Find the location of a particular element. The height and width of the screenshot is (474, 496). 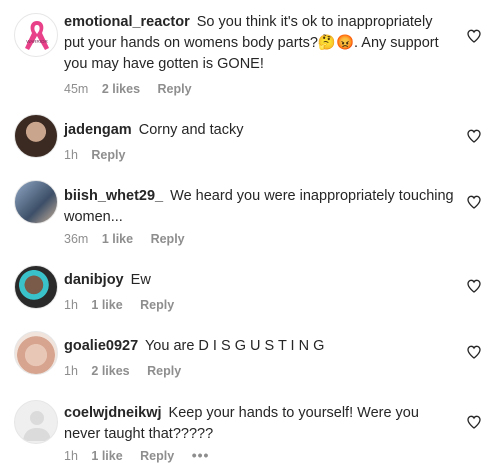

pink-ribbon-icon: WARRIOR is located at coordinates (37, 35).